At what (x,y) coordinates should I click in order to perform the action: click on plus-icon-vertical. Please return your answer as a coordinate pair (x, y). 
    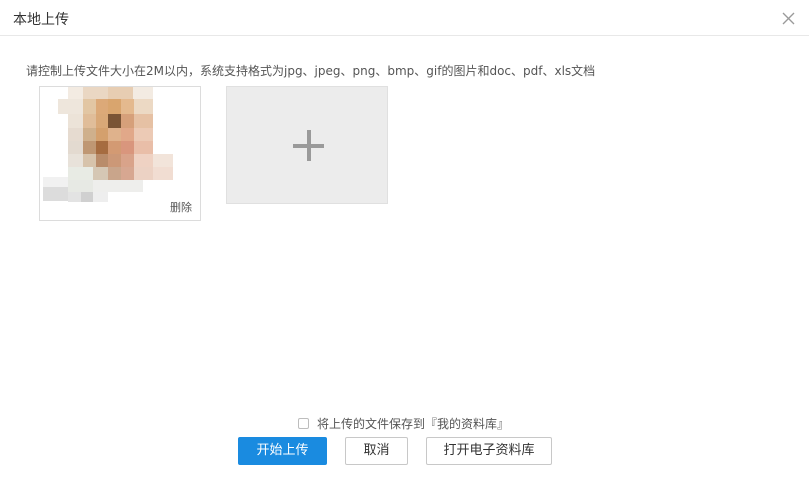
    Looking at the image, I should click on (309, 145).